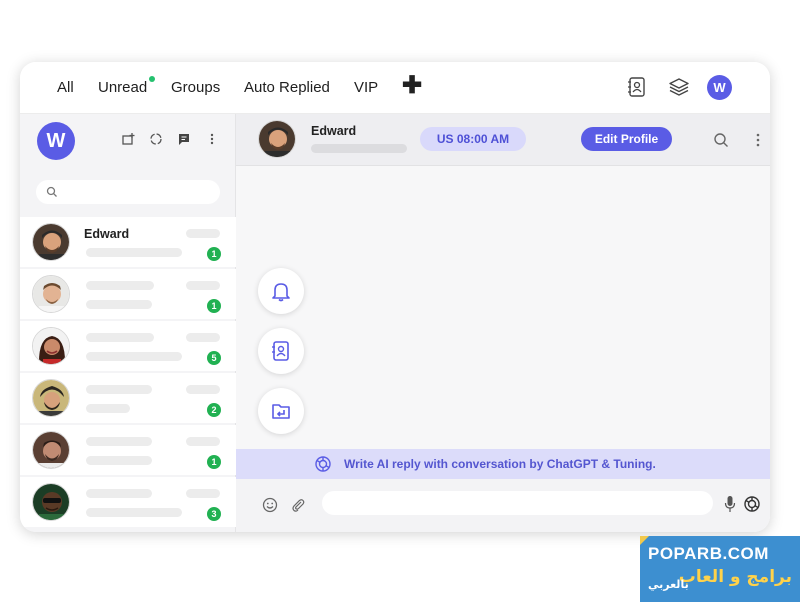  Describe the element at coordinates (473, 139) in the screenshot. I see `local-time-badge: US 08:00 AM` at that location.